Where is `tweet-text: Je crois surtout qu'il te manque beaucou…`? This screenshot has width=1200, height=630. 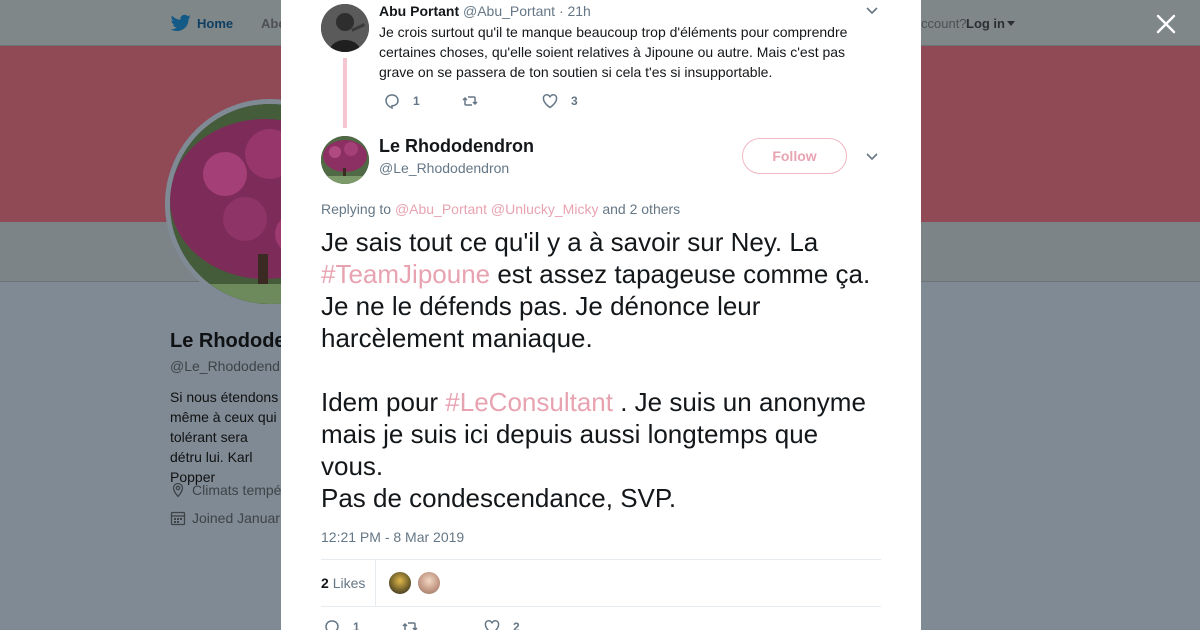 tweet-text: Je crois surtout qu'il te manque beaucou… is located at coordinates (613, 52).